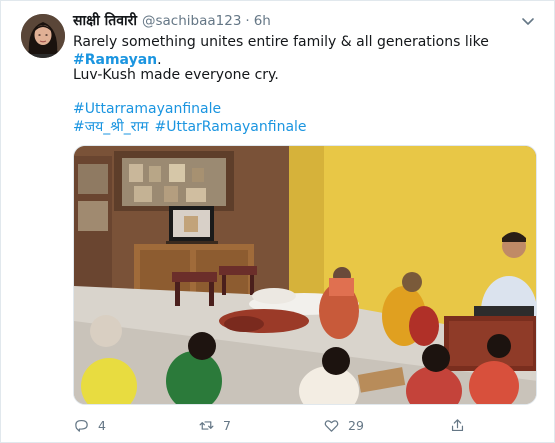  Describe the element at coordinates (105, 20) in the screenshot. I see `display-name: साक्षी तिवारी` at that location.